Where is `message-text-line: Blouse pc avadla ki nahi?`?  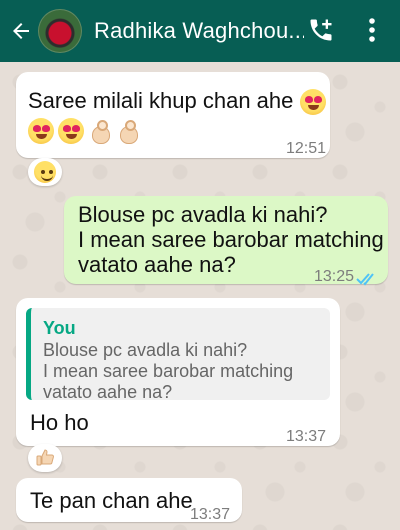 message-text-line: Blouse pc avadla ki nahi? is located at coordinates (203, 214).